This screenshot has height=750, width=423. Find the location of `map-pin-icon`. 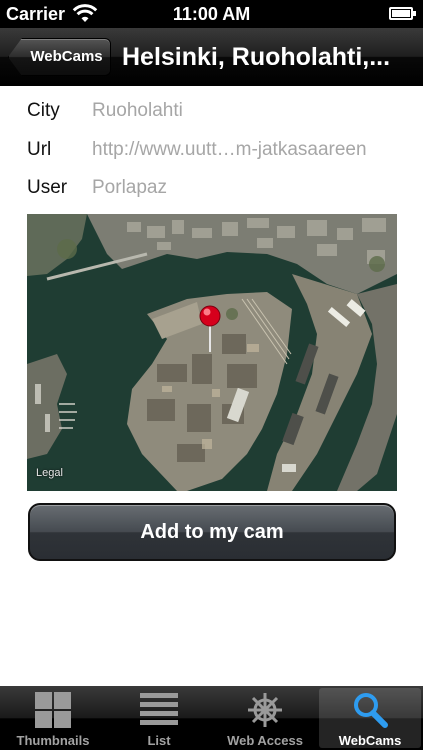

map-pin-icon is located at coordinates (210, 328).